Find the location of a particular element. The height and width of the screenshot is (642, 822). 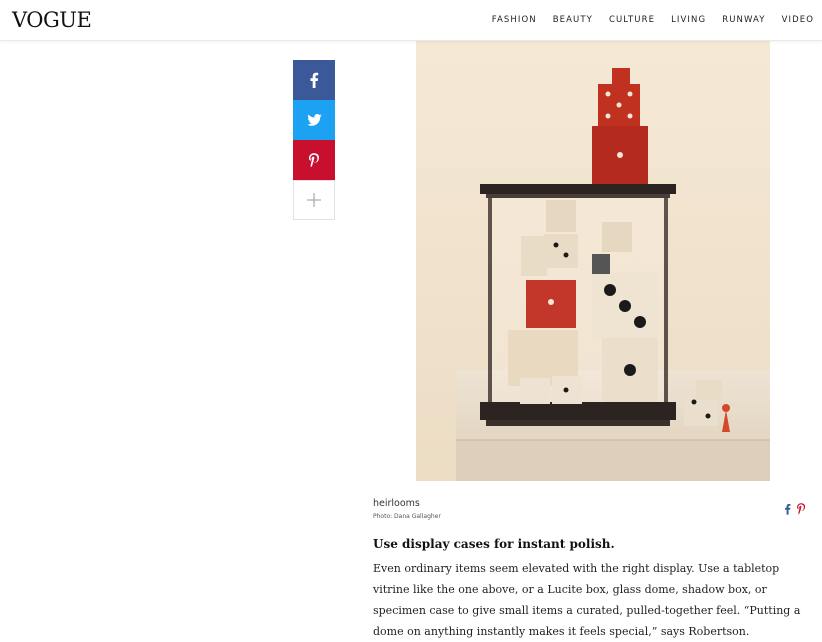

twitter-icon is located at coordinates (314, 120).